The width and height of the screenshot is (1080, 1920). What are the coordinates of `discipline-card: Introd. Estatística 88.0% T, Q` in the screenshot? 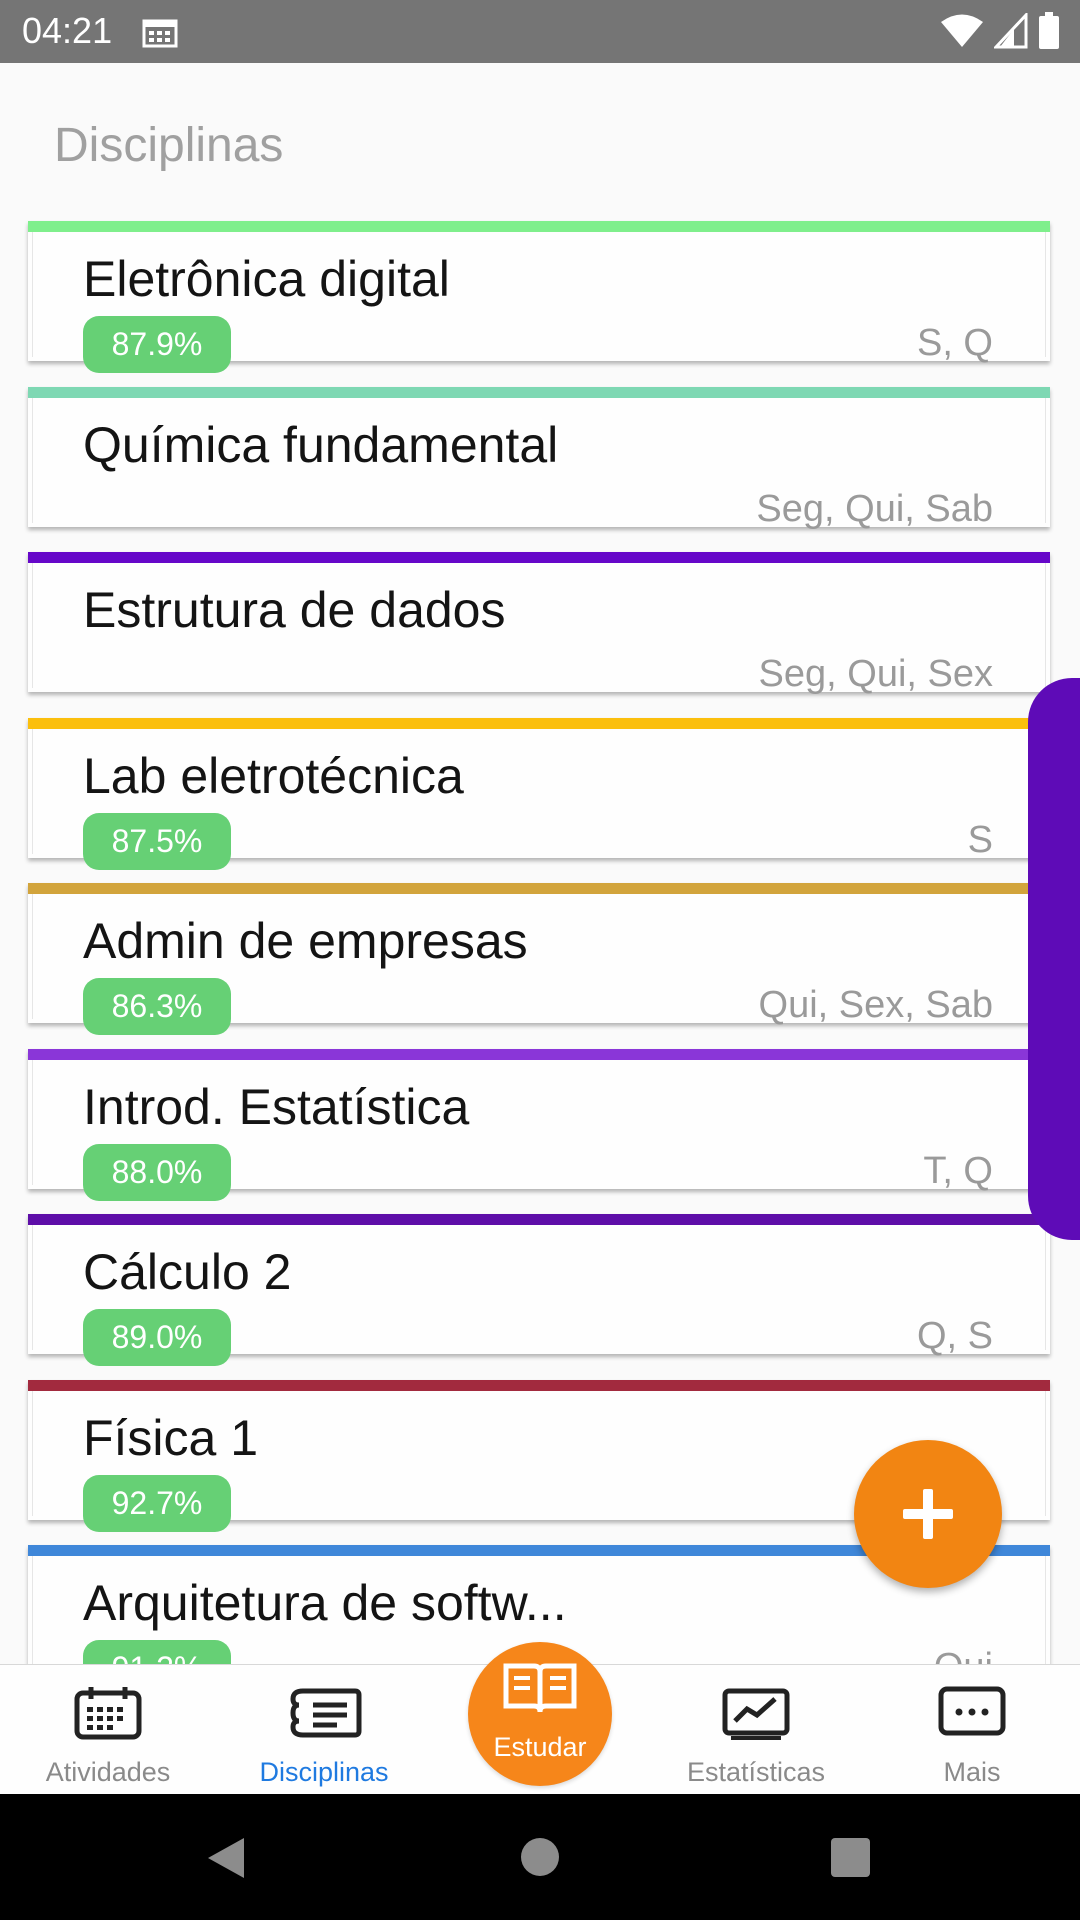 It's located at (539, 1125).